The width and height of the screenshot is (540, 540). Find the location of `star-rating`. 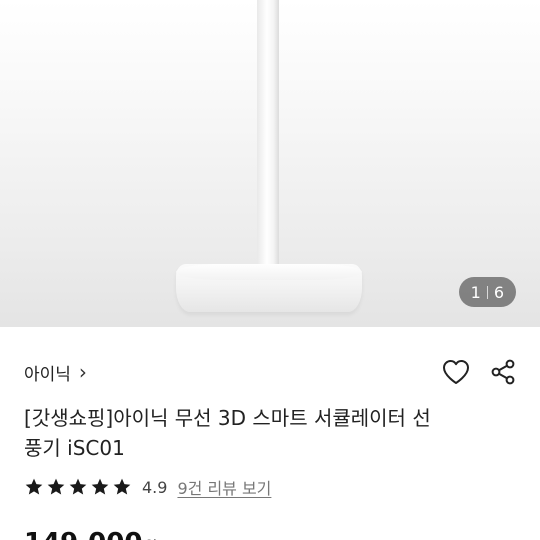

star-rating is located at coordinates (78, 487).